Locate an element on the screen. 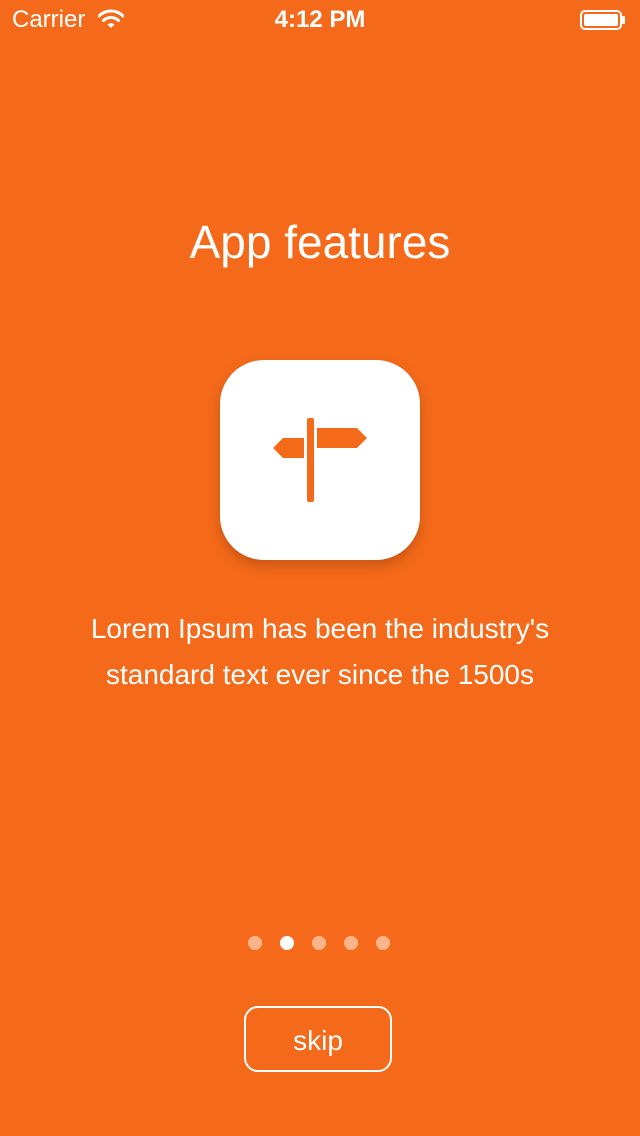 The image size is (640, 1136). battery-full-icon is located at coordinates (603, 20).